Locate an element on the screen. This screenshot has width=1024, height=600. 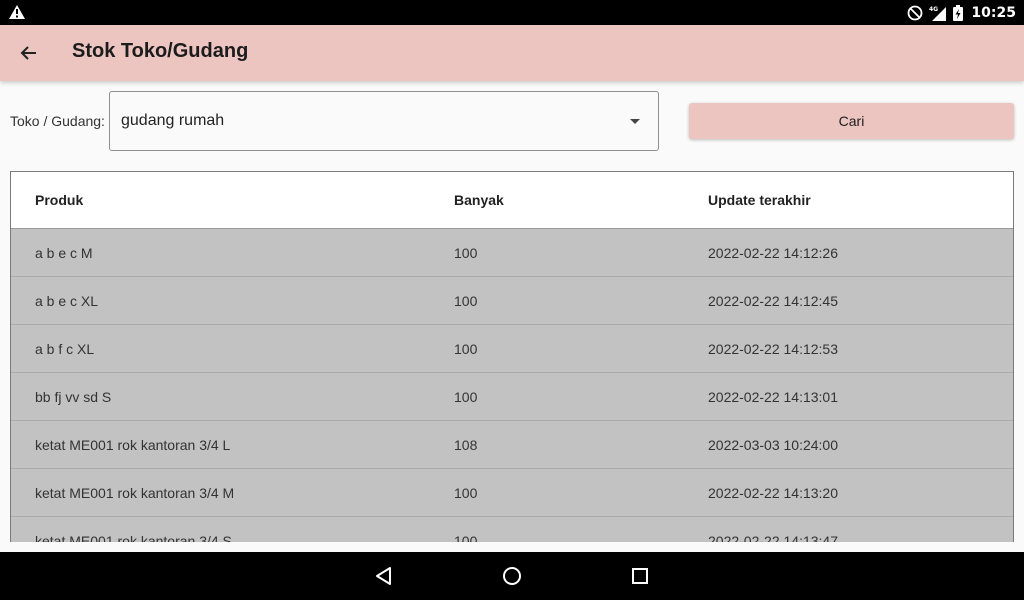
cell-product: ketat ME001 rok kantoran 3/4 L is located at coordinates (133, 445).